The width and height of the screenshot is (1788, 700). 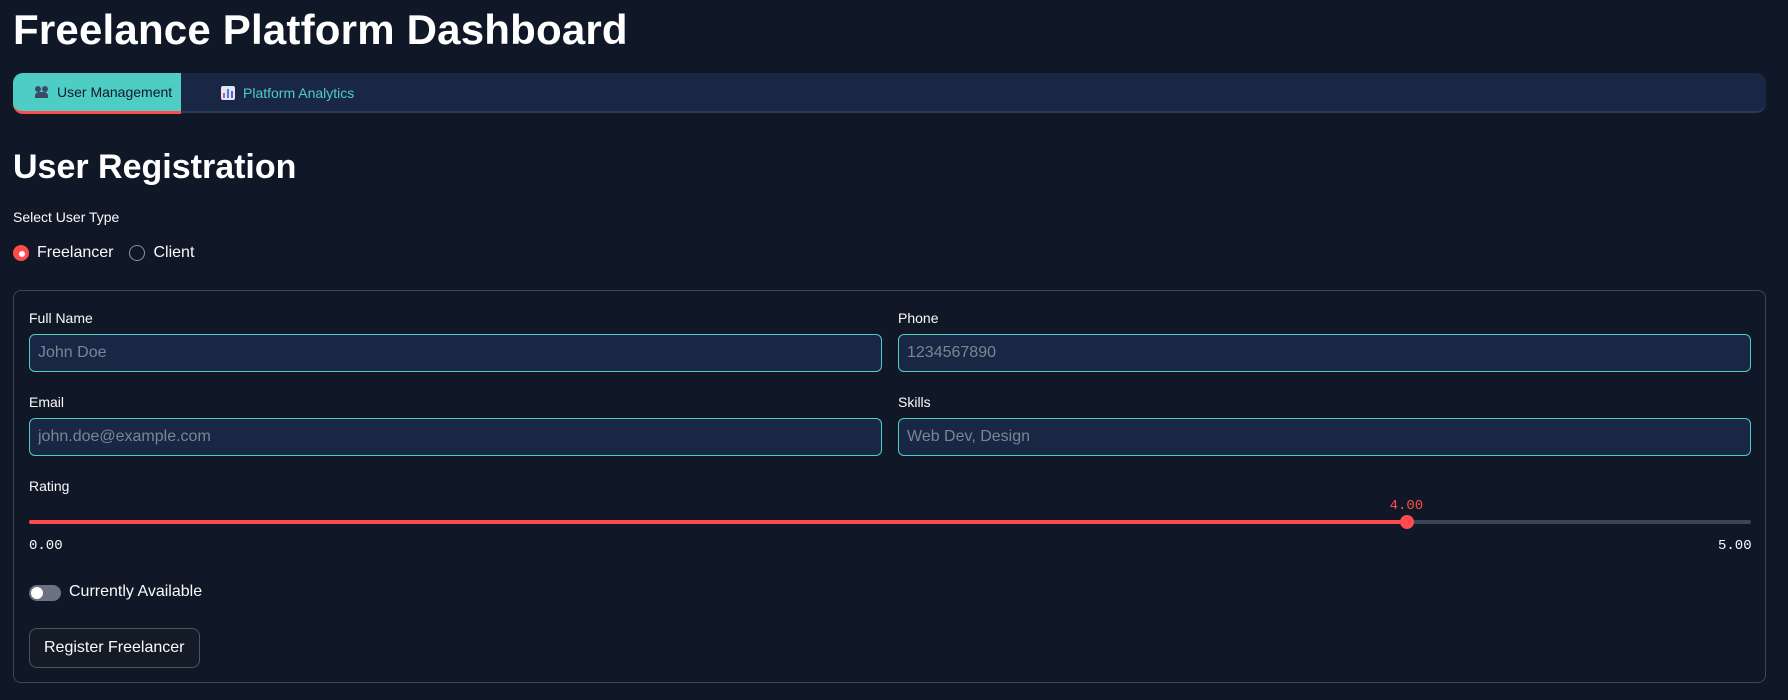 What do you see at coordinates (42, 92) in the screenshot?
I see `people-icon` at bounding box center [42, 92].